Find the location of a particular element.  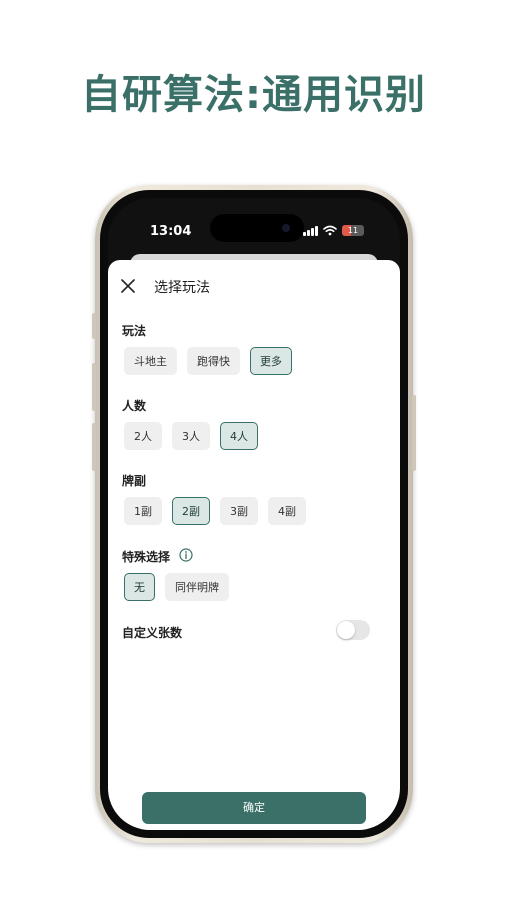

sheet-title: 选择玩法 is located at coordinates (182, 288).